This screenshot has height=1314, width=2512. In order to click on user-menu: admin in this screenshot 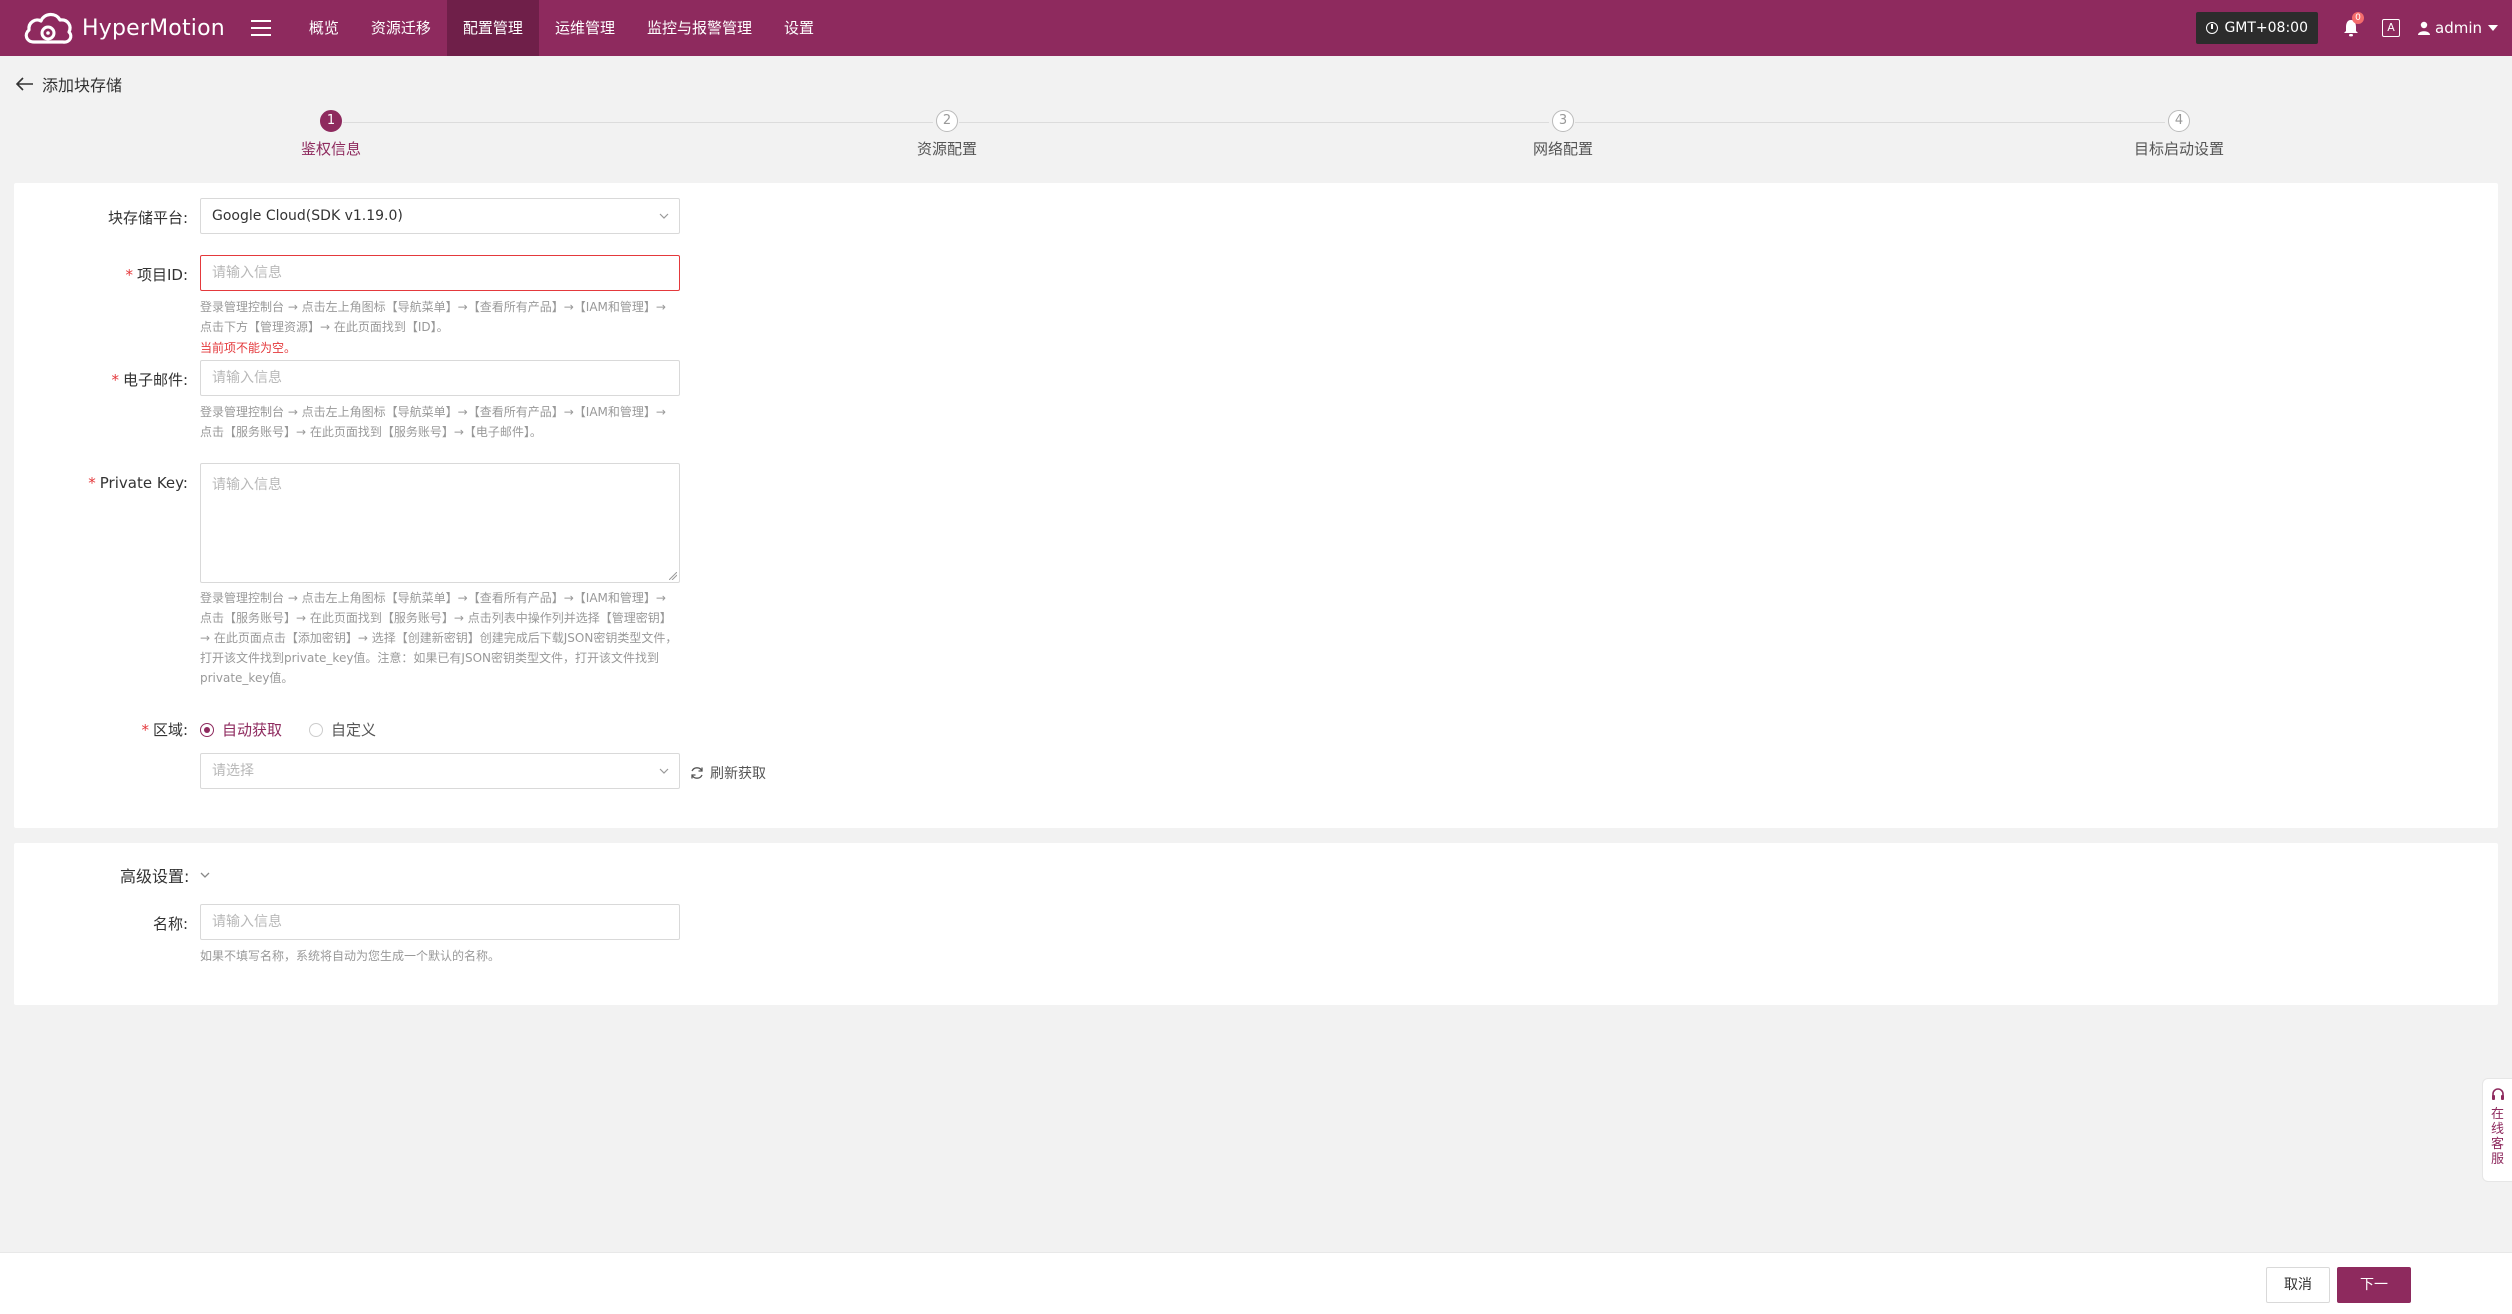, I will do `click(2458, 28)`.